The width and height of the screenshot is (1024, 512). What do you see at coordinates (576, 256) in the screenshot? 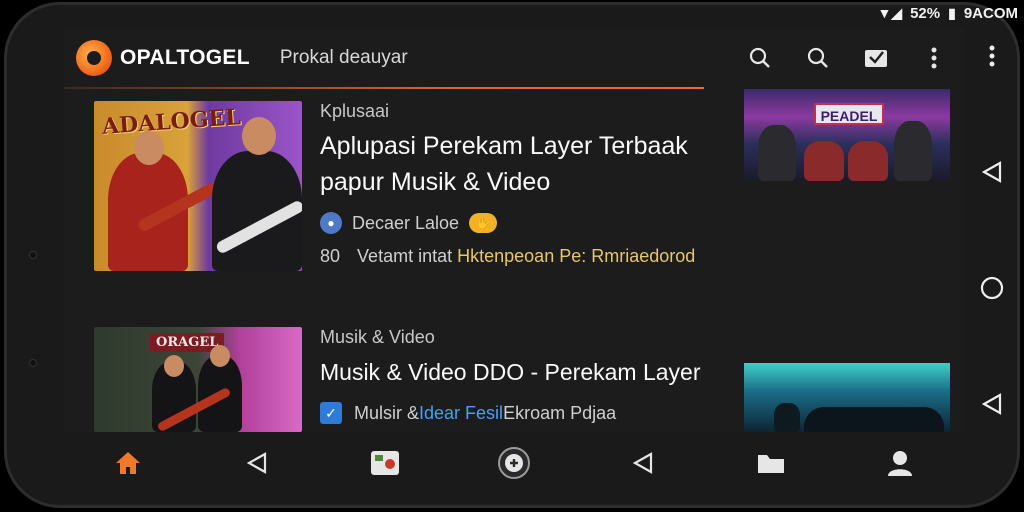
I see `stats-highlight: Hktenpeoan Pe: Rmriaedorod` at bounding box center [576, 256].